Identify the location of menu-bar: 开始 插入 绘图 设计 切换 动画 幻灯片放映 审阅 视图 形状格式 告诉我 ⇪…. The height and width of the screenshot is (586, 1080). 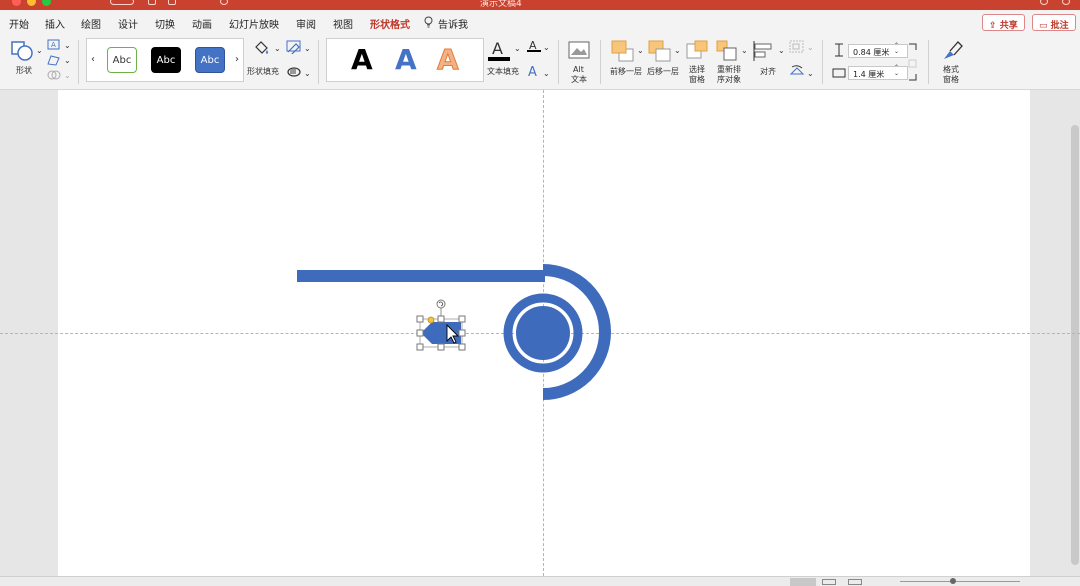
(540, 25).